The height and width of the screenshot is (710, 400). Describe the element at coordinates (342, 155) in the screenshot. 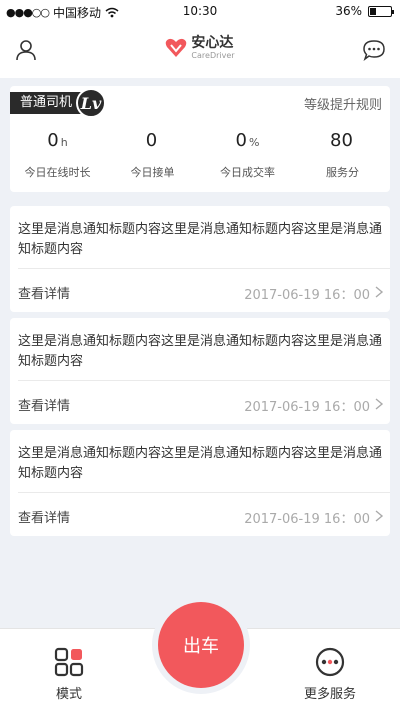

I see `stat-service-score: 80 服务分` at that location.